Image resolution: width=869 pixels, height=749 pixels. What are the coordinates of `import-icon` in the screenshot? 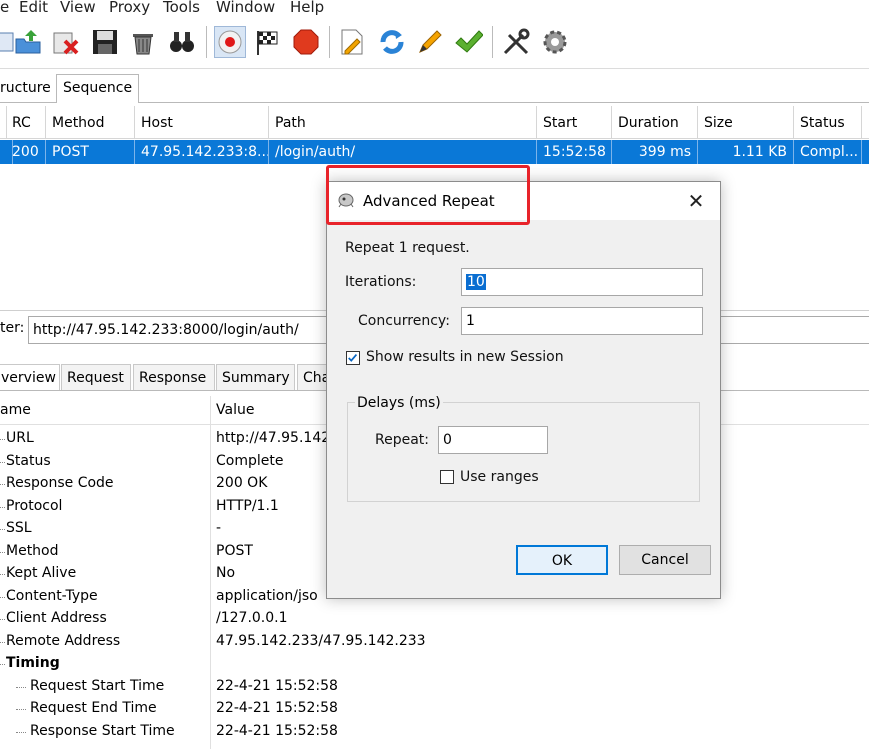 It's located at (28, 42).